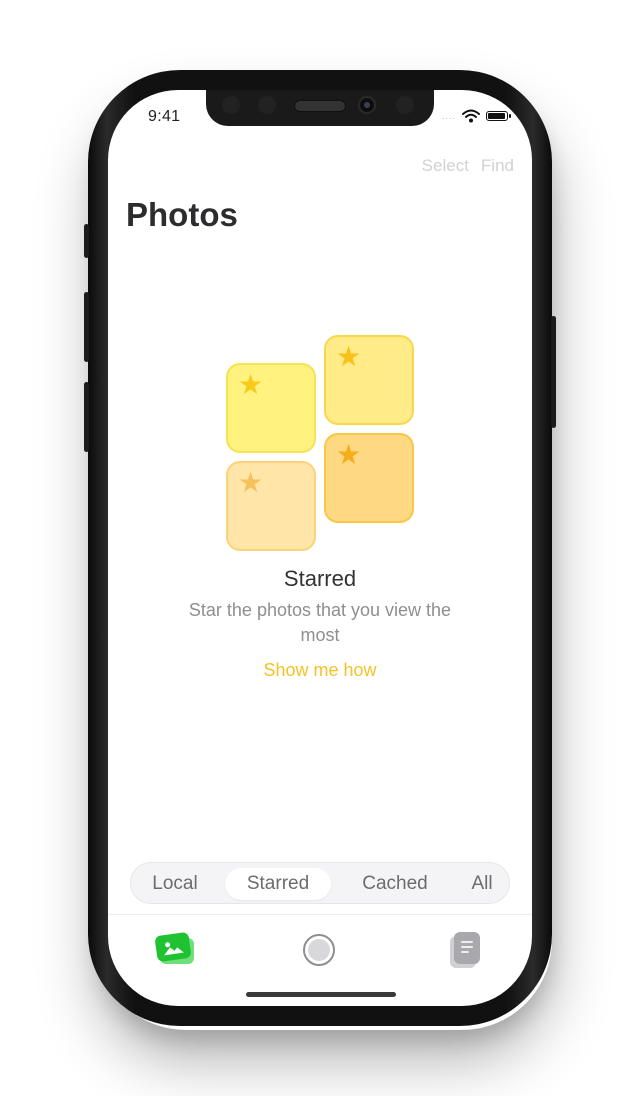 The height and width of the screenshot is (1096, 640). Describe the element at coordinates (86, 417) in the screenshot. I see `volume-down-button` at that location.